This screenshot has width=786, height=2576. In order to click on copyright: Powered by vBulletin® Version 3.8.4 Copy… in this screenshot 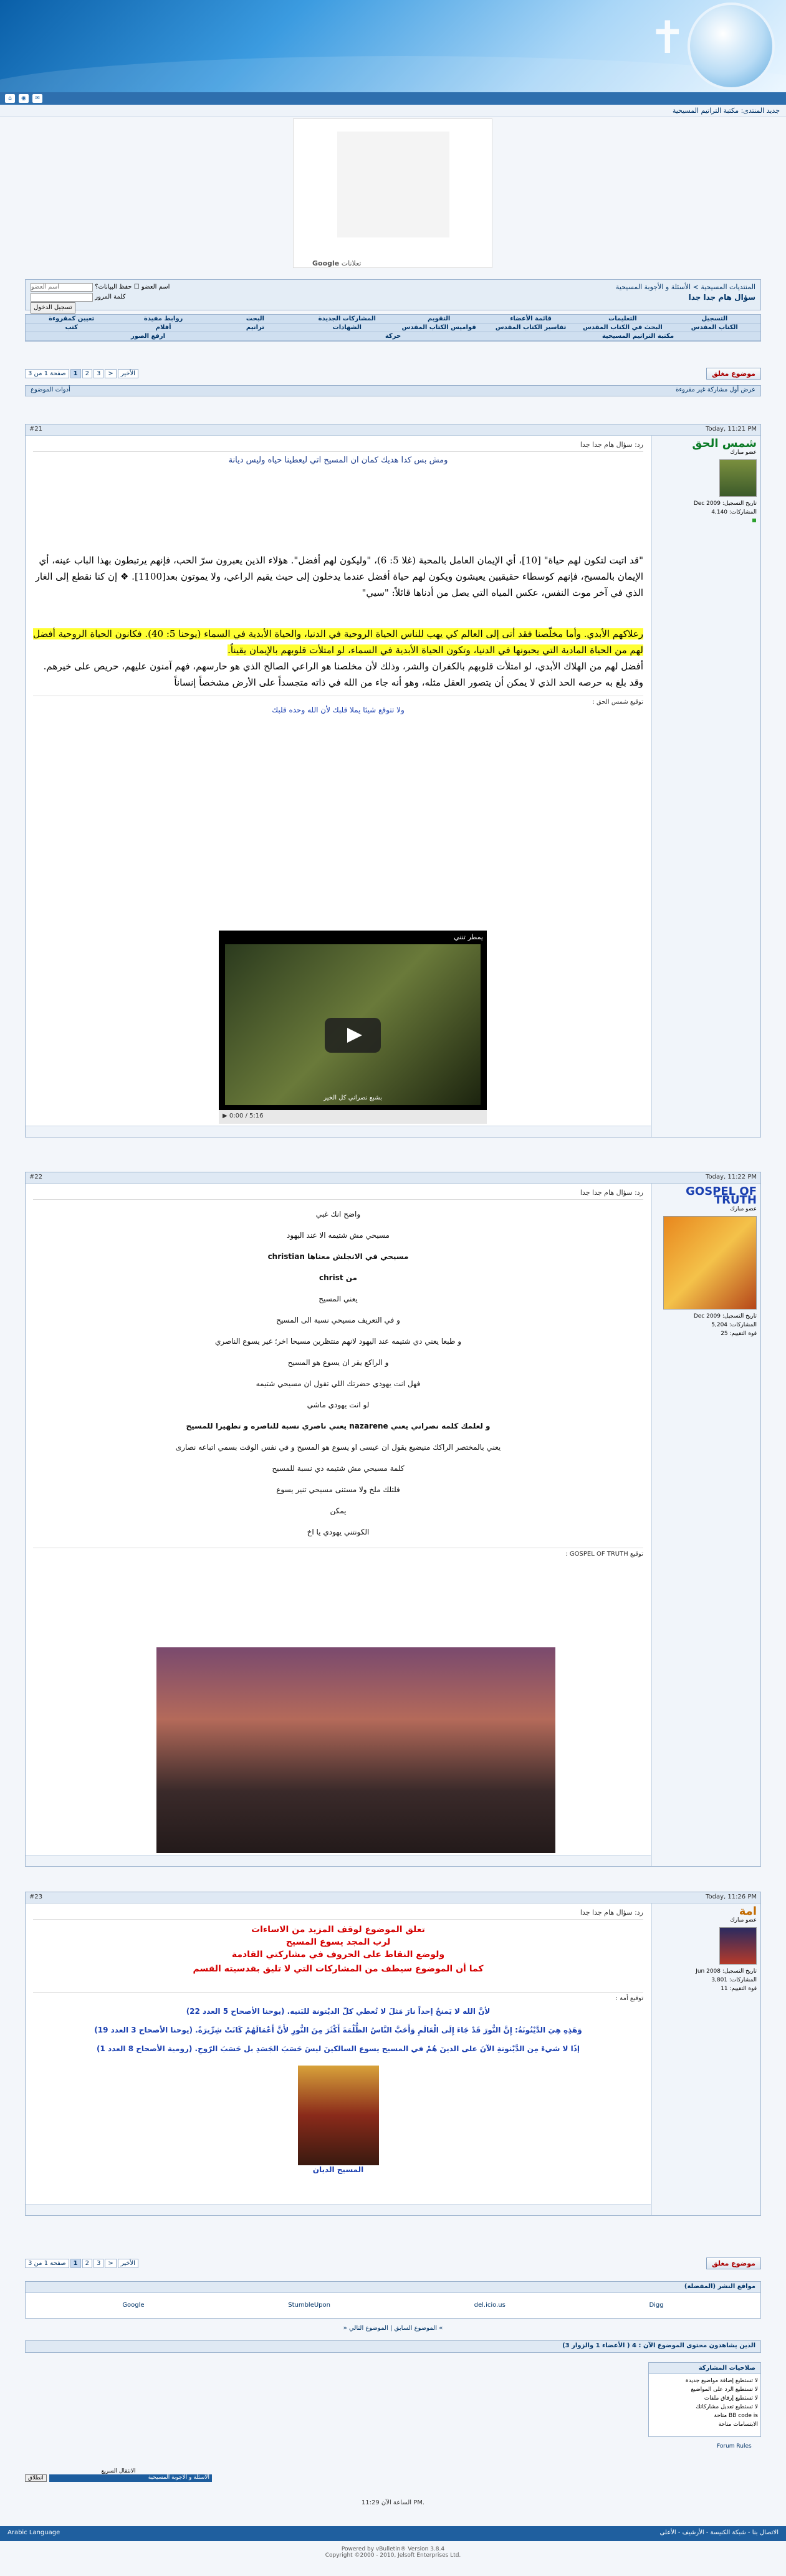, I will do `click(393, 2553)`.